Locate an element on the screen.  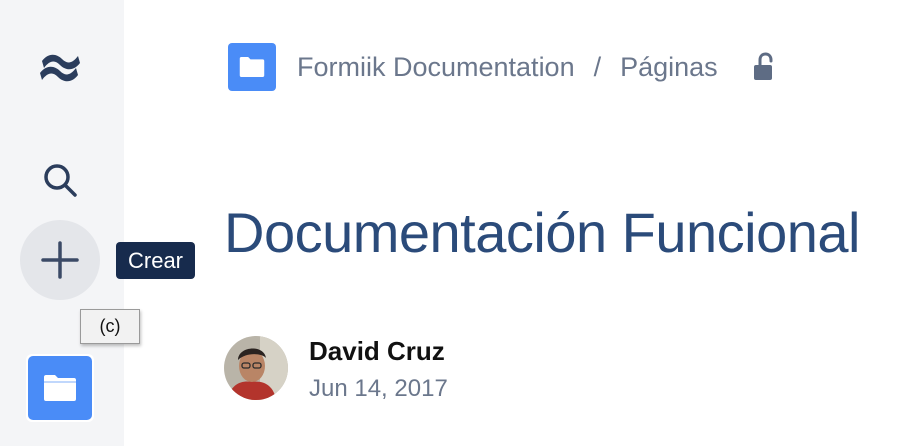
unlock-icon is located at coordinates (765, 67).